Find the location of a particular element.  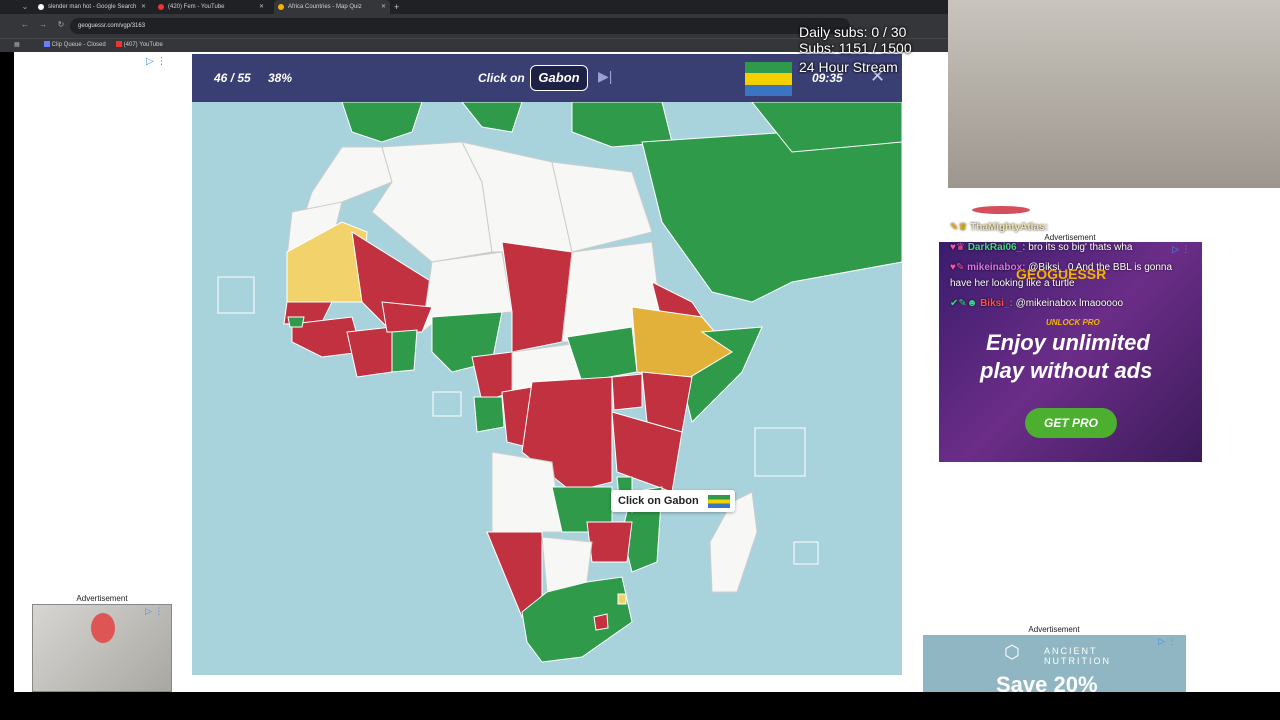

get-pro-button: GET PRO is located at coordinates (1071, 423).